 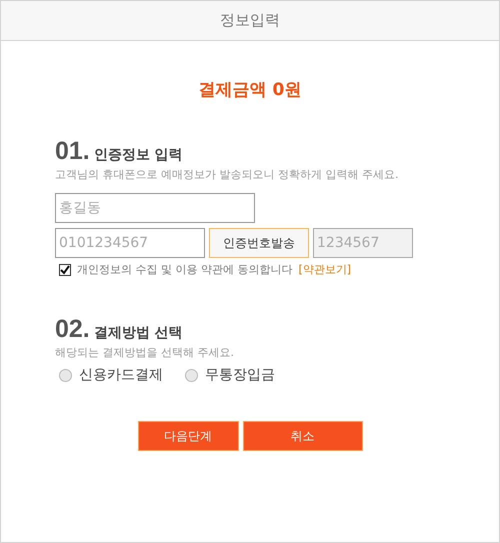 I want to click on section-title: 인증정보 입력, so click(x=138, y=155).